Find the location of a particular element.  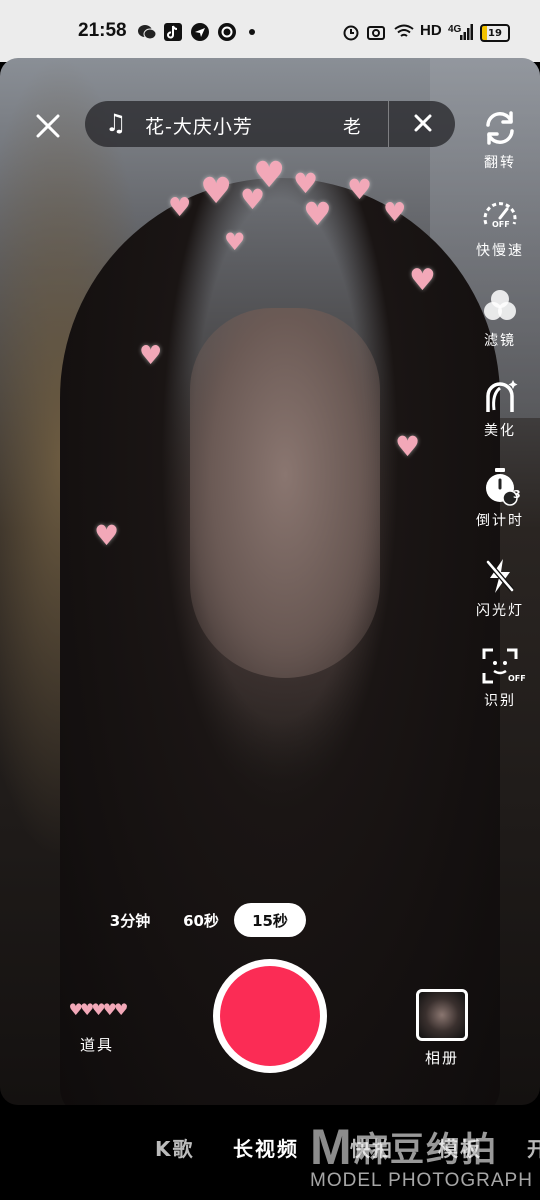

album-label: 相册 is located at coordinates (441, 1058).